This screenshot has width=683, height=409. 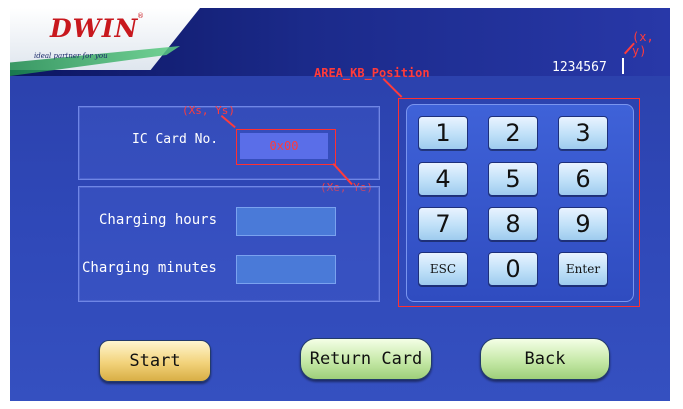 I want to click on key-3: 3, so click(x=583, y=133).